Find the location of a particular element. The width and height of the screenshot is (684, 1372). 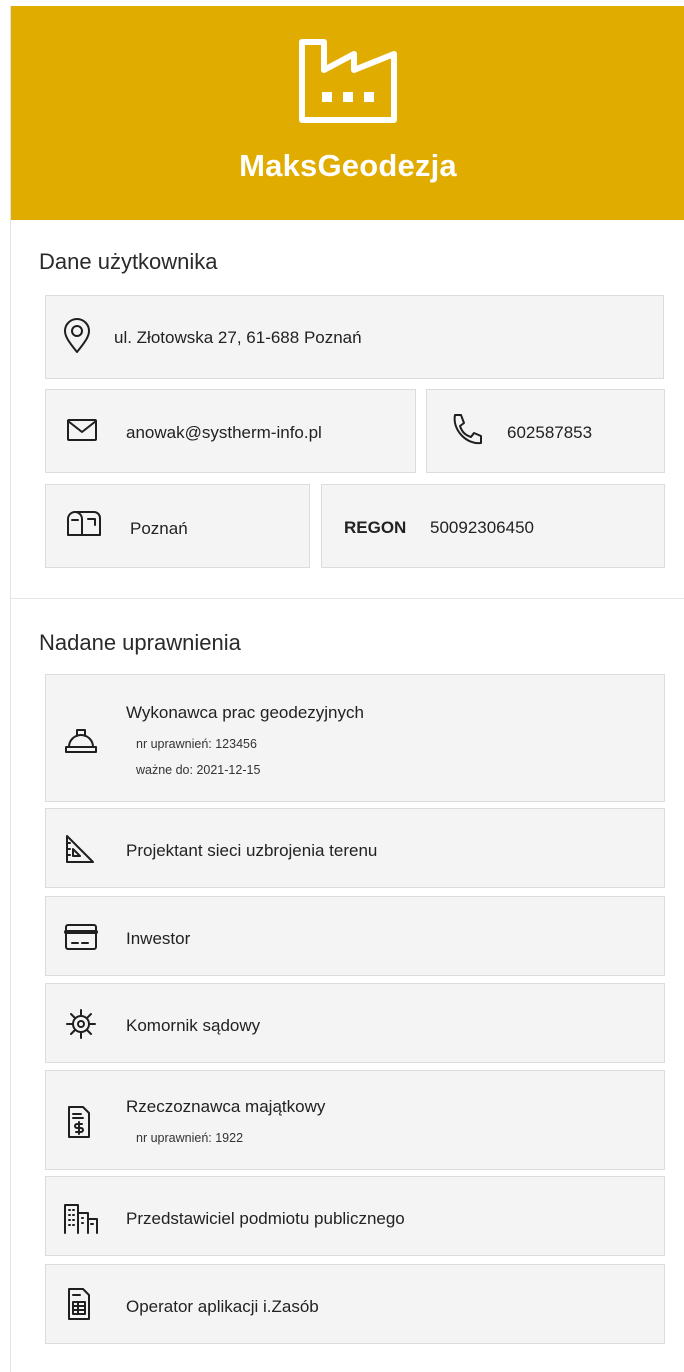

gear-icon is located at coordinates (81, 1024).